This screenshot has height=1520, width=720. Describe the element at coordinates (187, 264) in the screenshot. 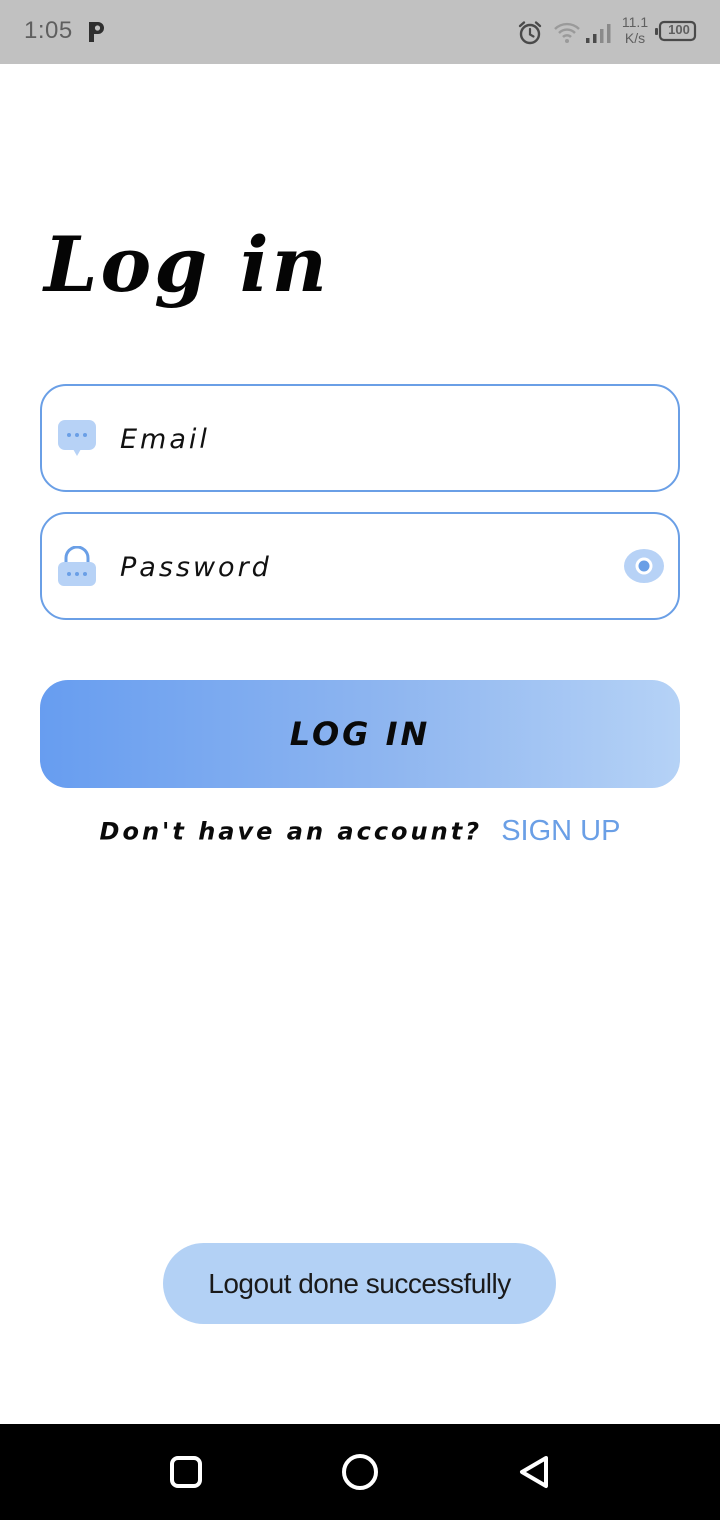

I see `page-title: Log in` at that location.